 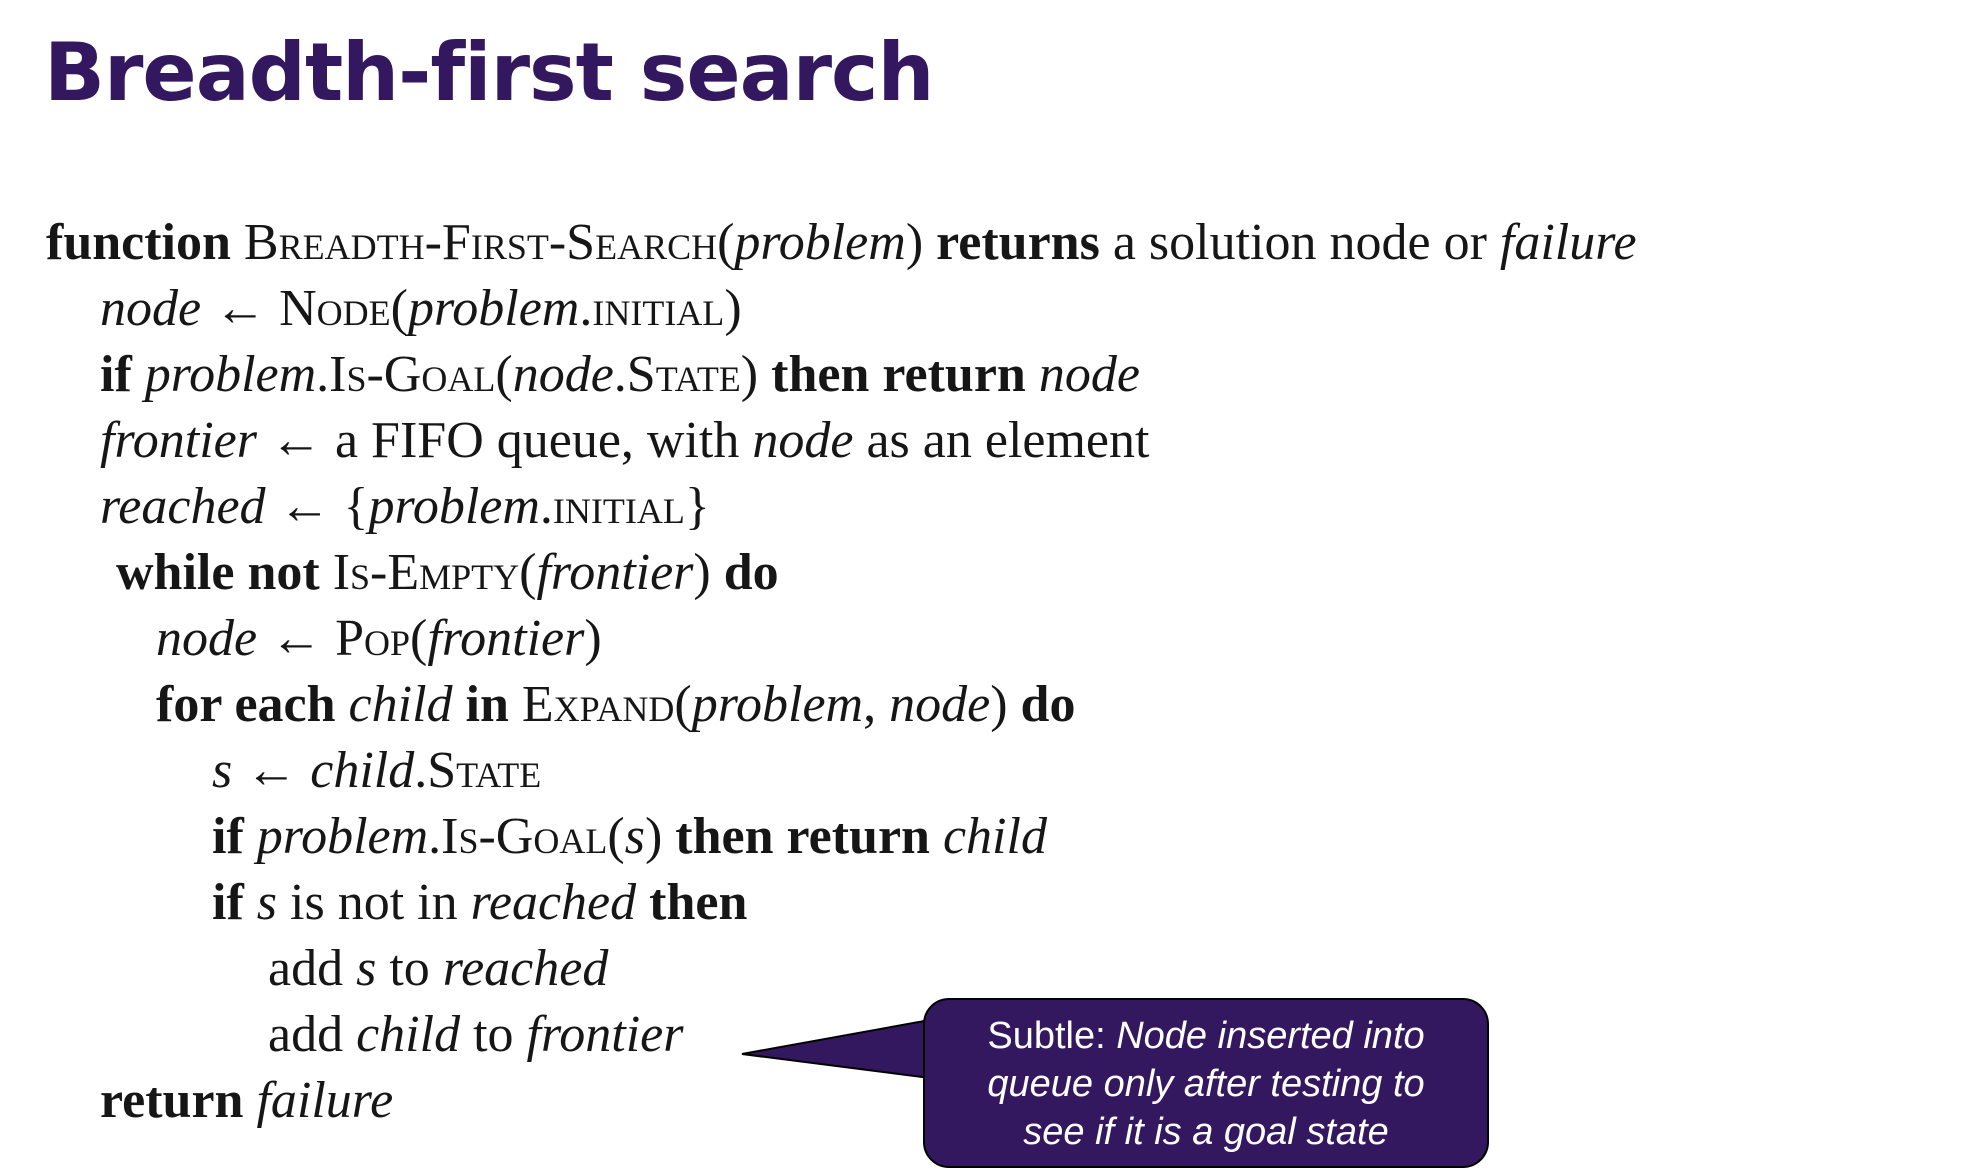 I want to click on code-line-while-loop: while not Is-Empty(frontier) do, so click(x=447, y=573).